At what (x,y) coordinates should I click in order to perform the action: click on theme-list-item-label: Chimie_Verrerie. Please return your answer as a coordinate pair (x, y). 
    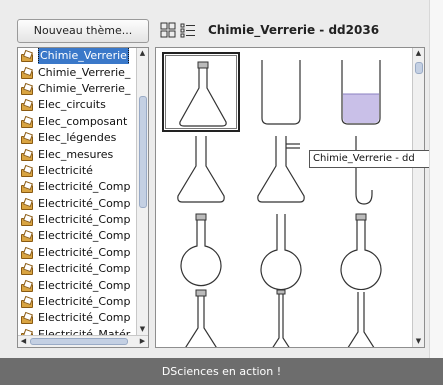
    Looking at the image, I should click on (83, 56).